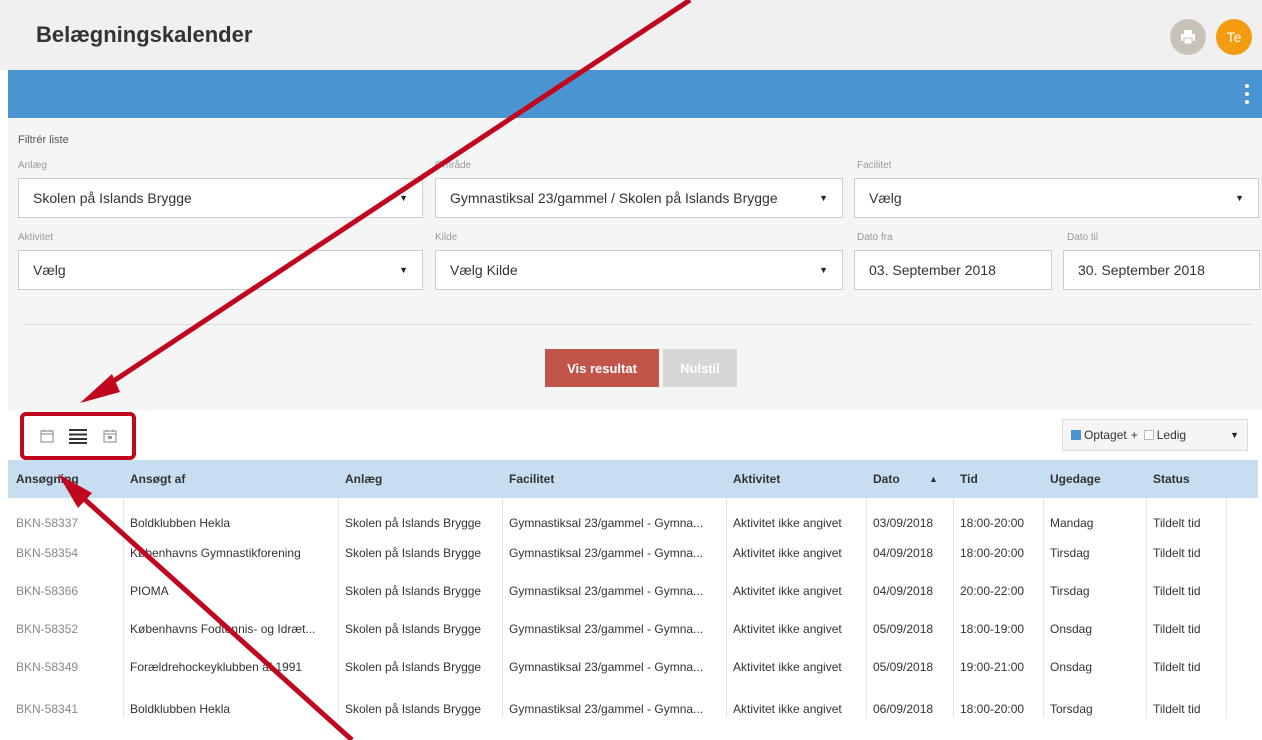 This screenshot has width=1262, height=740. I want to click on reset-button: Nulstil, so click(700, 368).